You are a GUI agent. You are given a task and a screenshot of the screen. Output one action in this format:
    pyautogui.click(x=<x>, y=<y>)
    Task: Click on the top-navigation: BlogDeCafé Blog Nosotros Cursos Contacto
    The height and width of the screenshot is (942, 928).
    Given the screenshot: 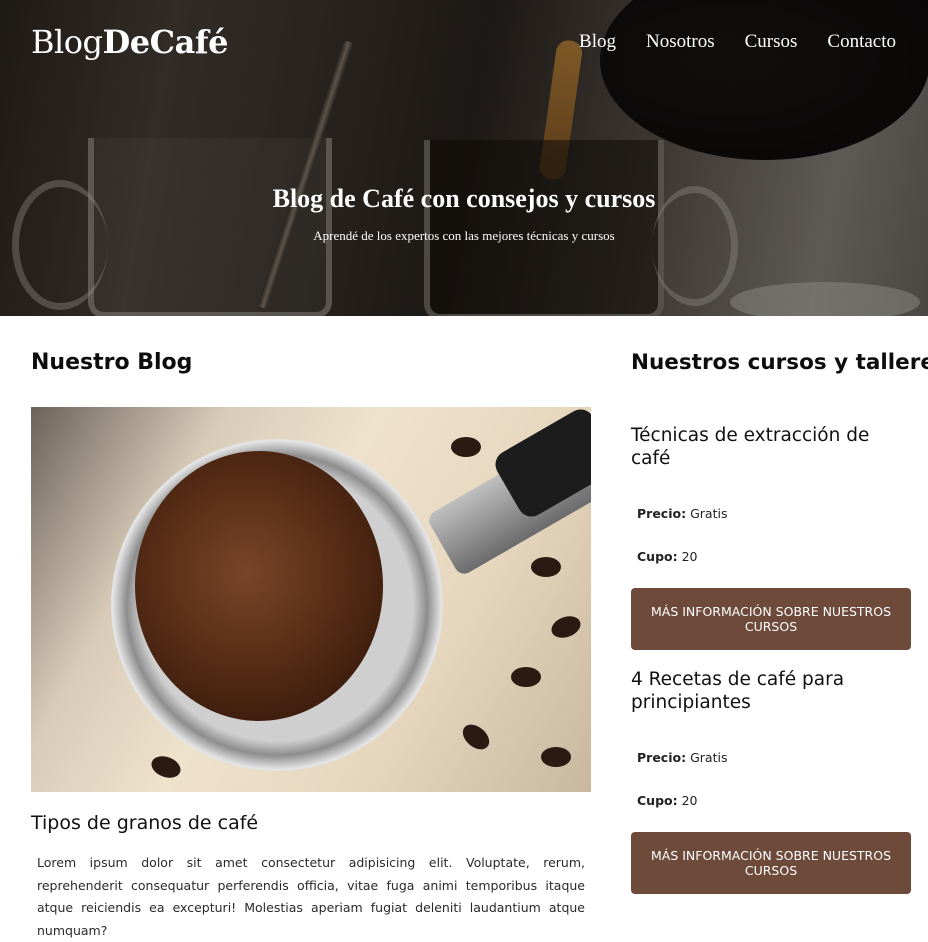 What is the action you would take?
    pyautogui.click(x=464, y=42)
    